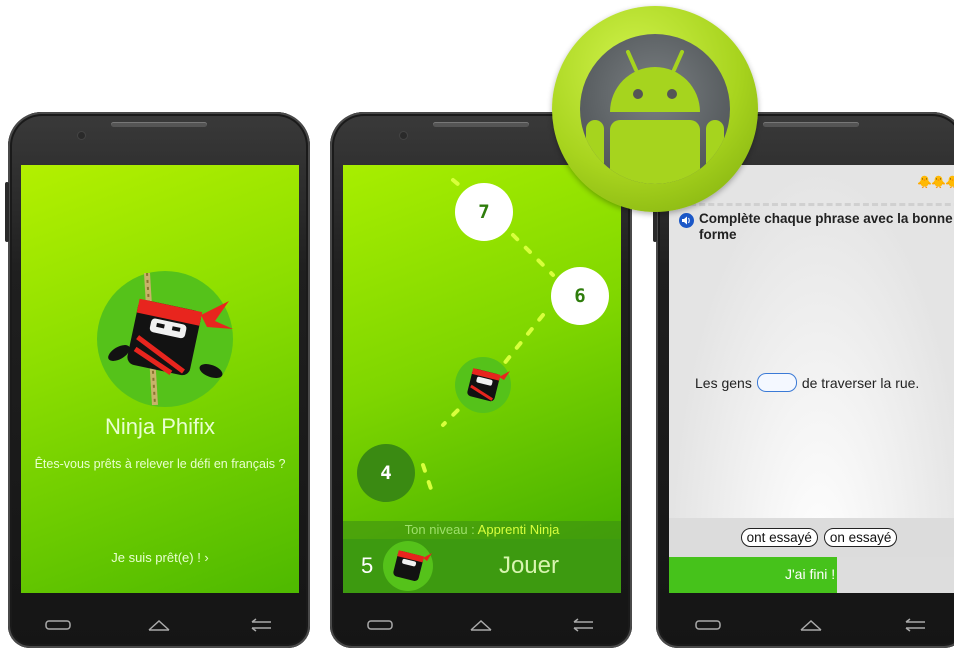 This screenshot has height=648, width=954. I want to click on play-button: Jouer, so click(529, 566).